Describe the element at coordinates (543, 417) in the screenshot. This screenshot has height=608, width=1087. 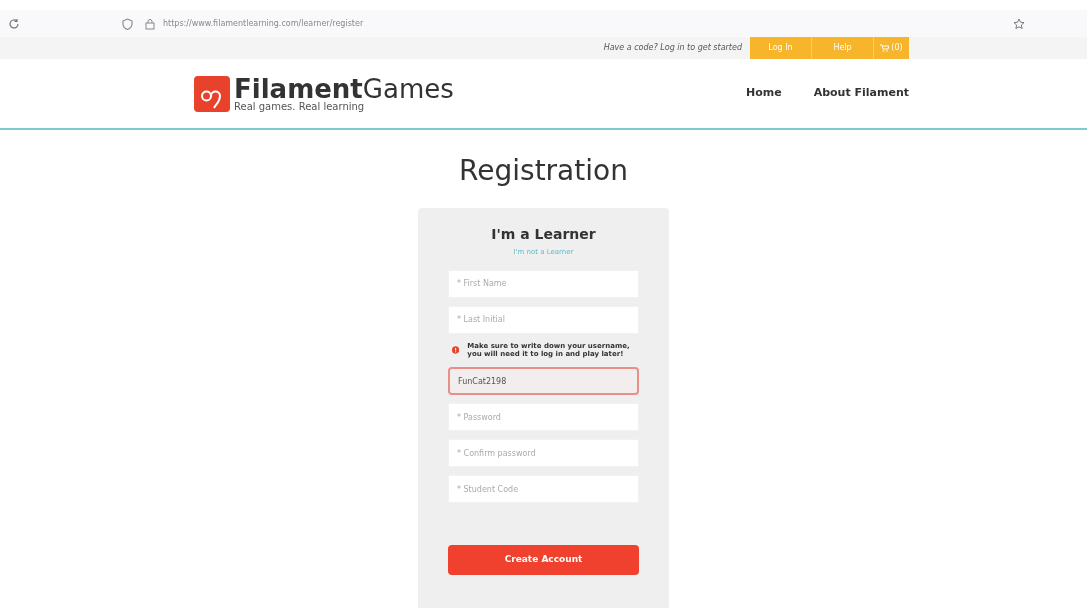
I see `input-field: * Password` at that location.